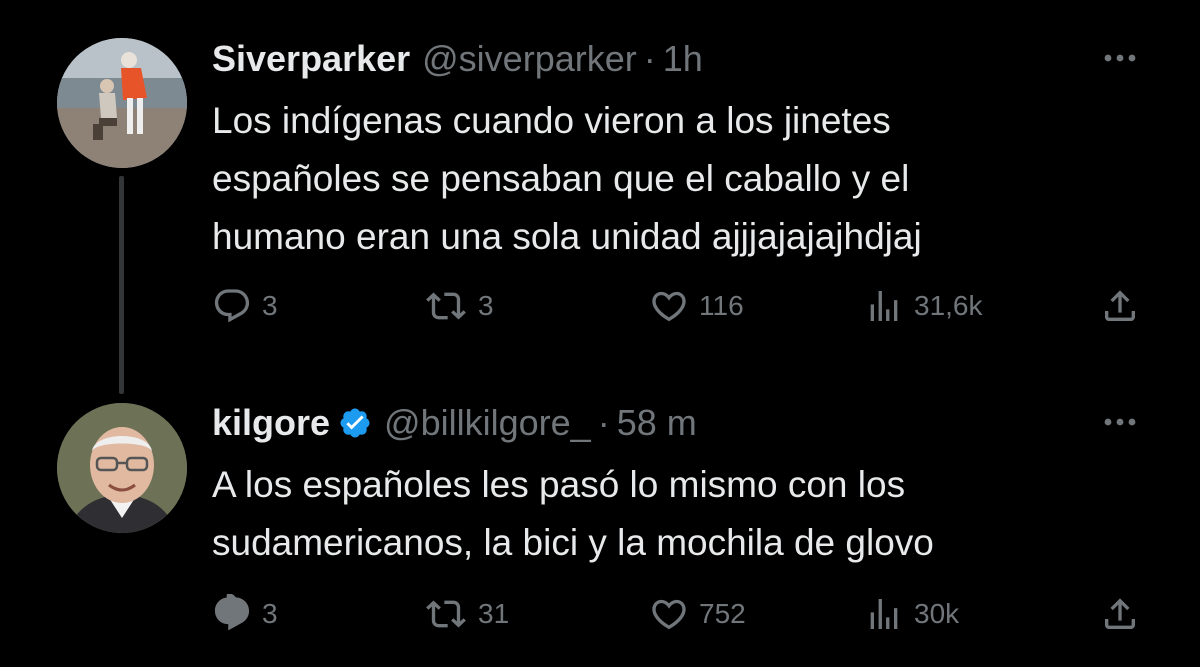 This screenshot has width=1200, height=667. I want to click on action-bar: 3 3 116 31,6k, so click(682, 306).